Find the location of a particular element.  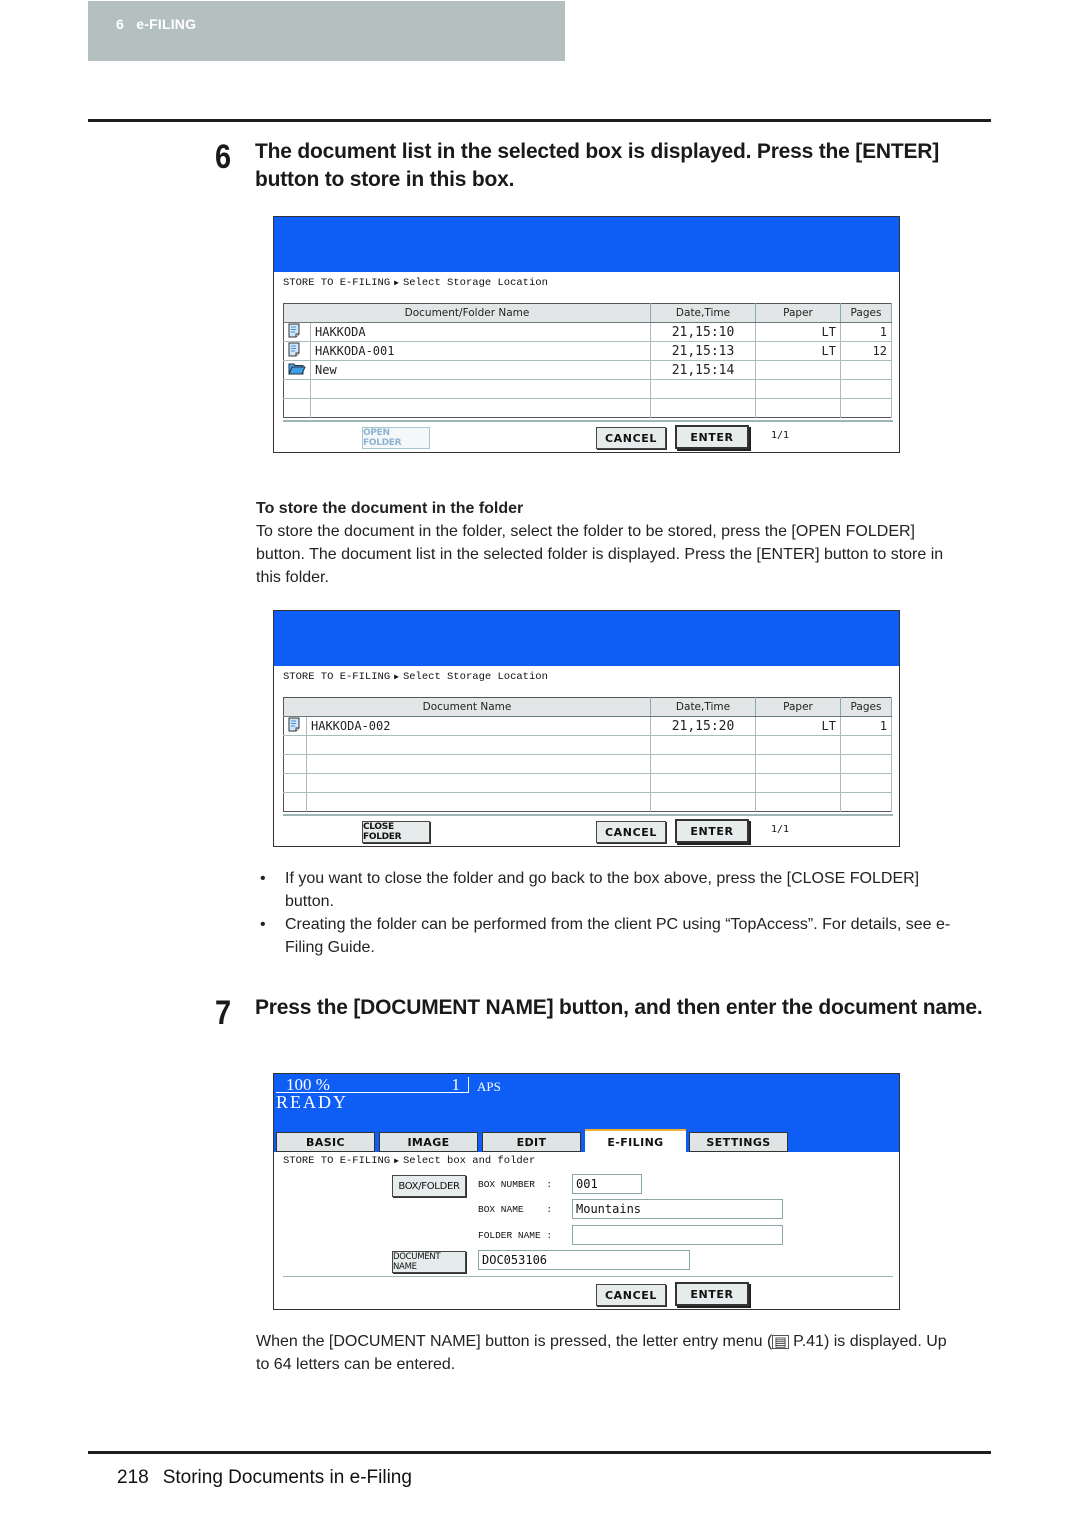

book-icon: ▤ is located at coordinates (780, 1341).